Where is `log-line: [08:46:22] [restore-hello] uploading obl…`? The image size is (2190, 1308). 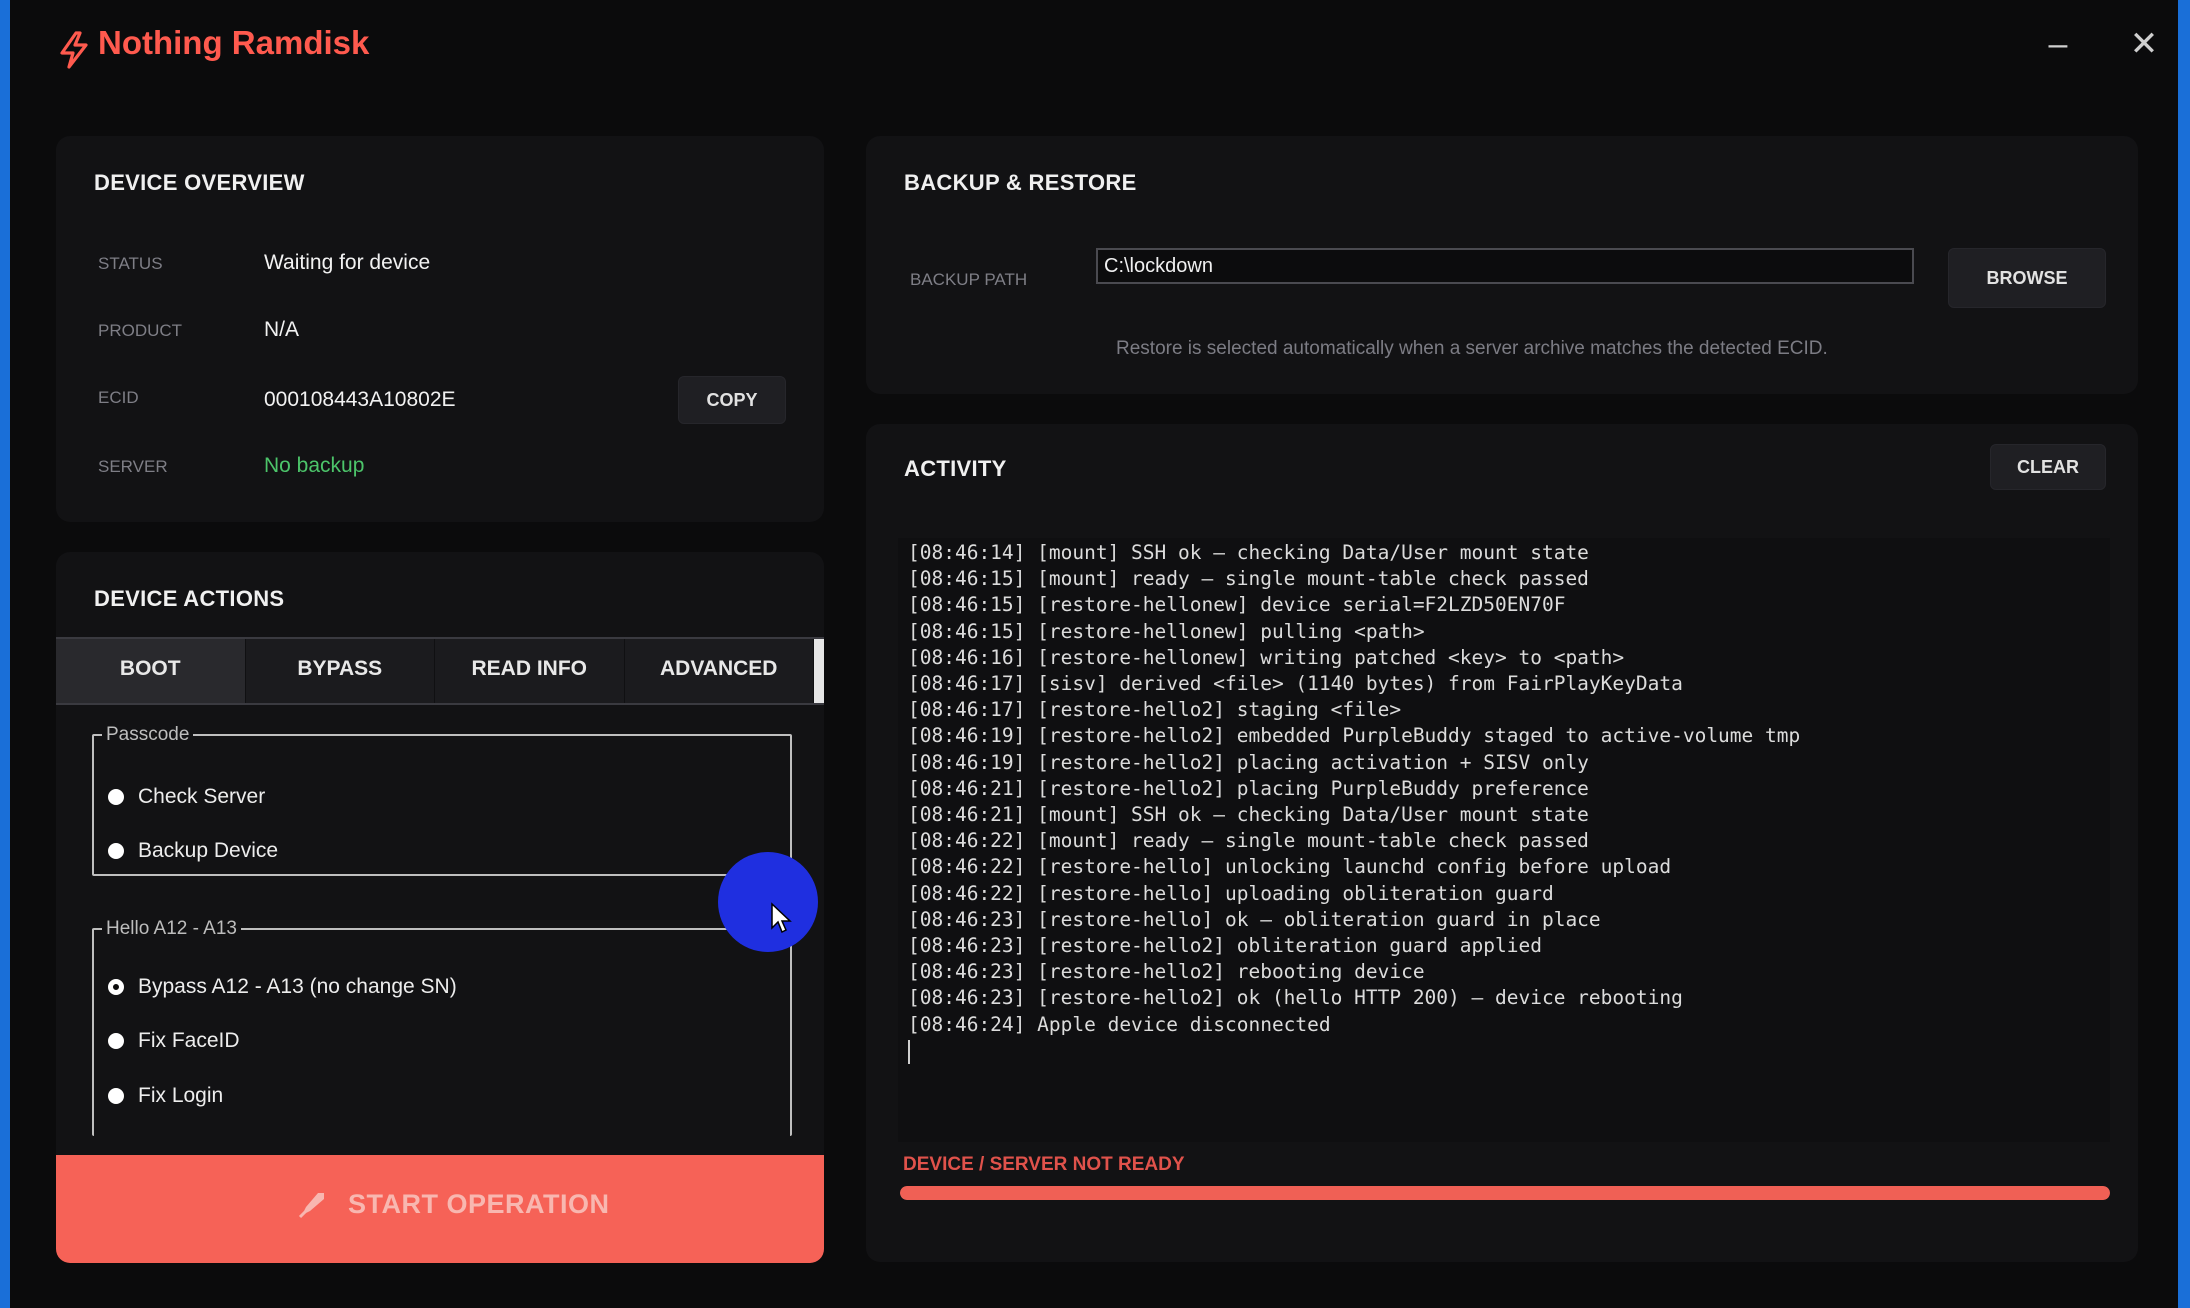 log-line: [08:46:22] [restore-hello] uploading obl… is located at coordinates (1231, 893).